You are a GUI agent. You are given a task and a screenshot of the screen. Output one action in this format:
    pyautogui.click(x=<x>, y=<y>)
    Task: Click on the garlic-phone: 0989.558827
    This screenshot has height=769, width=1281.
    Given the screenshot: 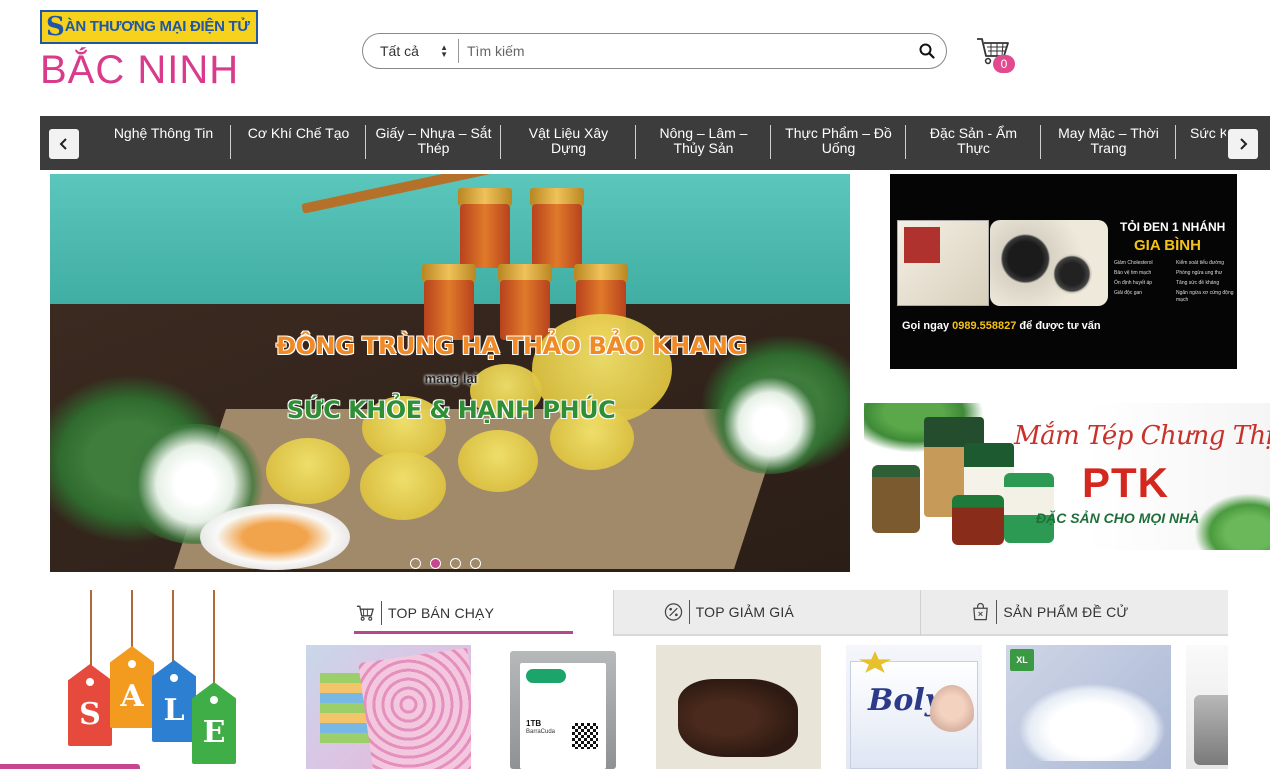 What is the action you would take?
    pyautogui.click(x=984, y=326)
    